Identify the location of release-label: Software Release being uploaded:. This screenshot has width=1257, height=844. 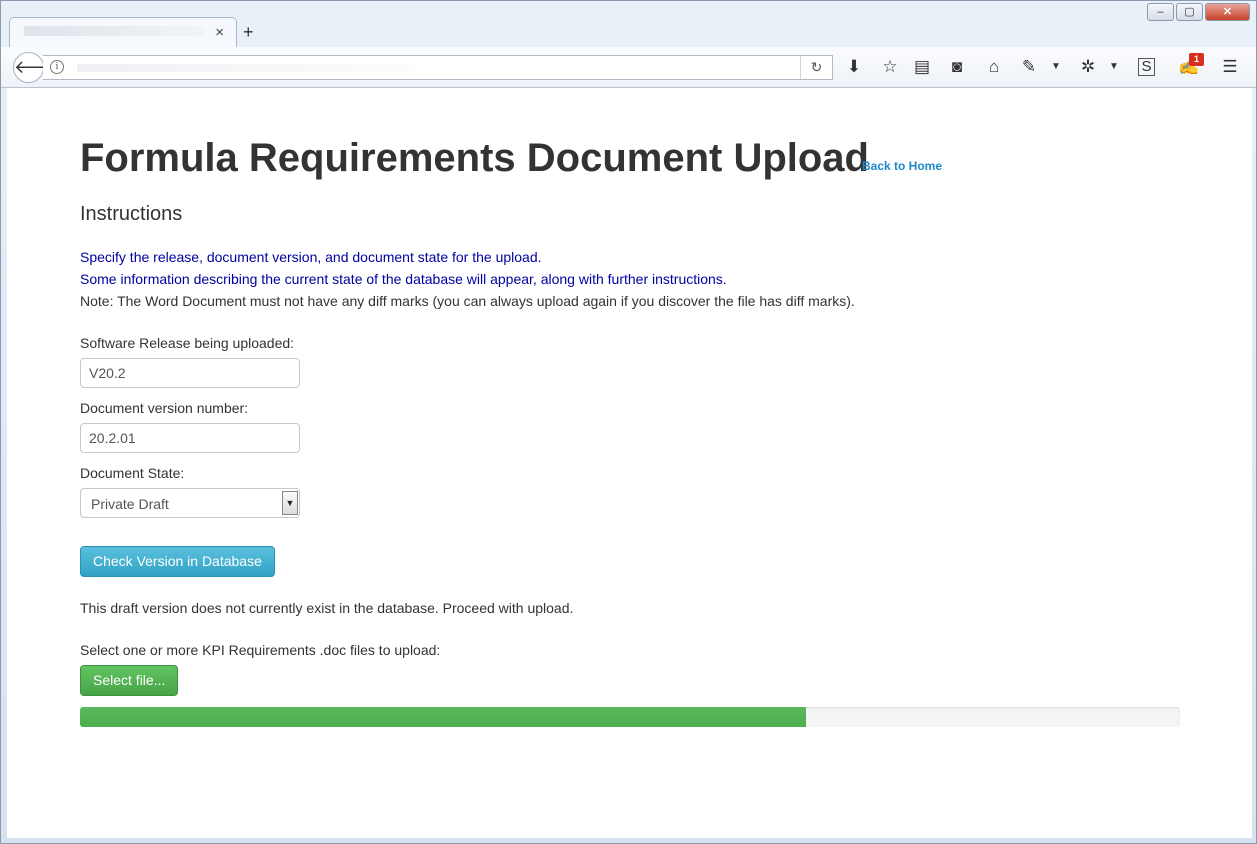
(187, 343).